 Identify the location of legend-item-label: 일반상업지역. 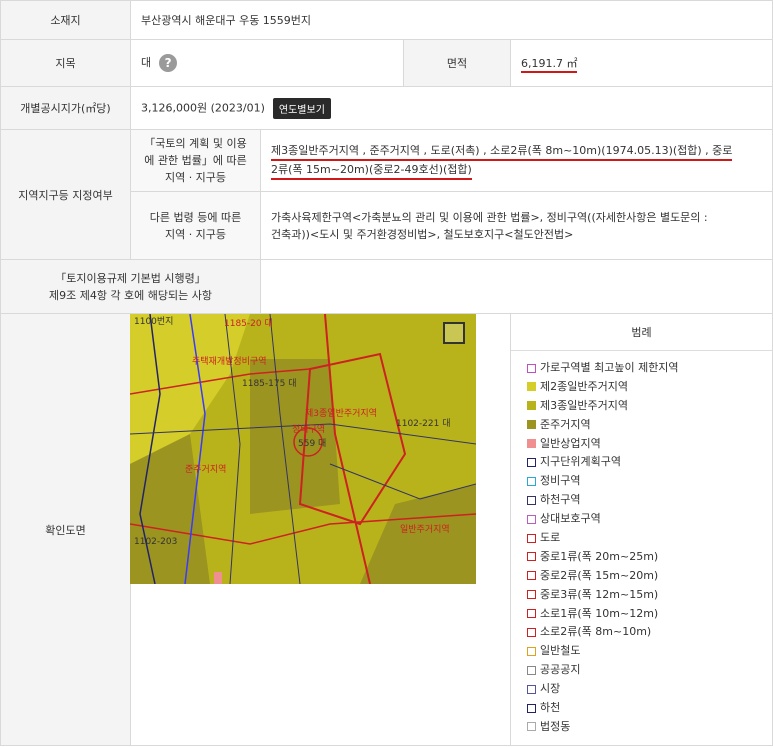
(570, 443).